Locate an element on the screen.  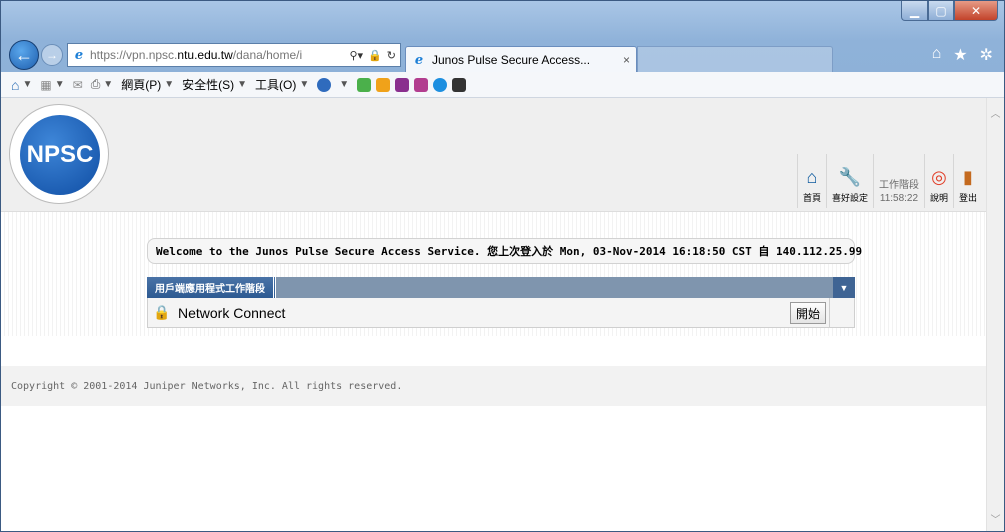
print-icon: ⎙ is located at coordinates (95, 84).